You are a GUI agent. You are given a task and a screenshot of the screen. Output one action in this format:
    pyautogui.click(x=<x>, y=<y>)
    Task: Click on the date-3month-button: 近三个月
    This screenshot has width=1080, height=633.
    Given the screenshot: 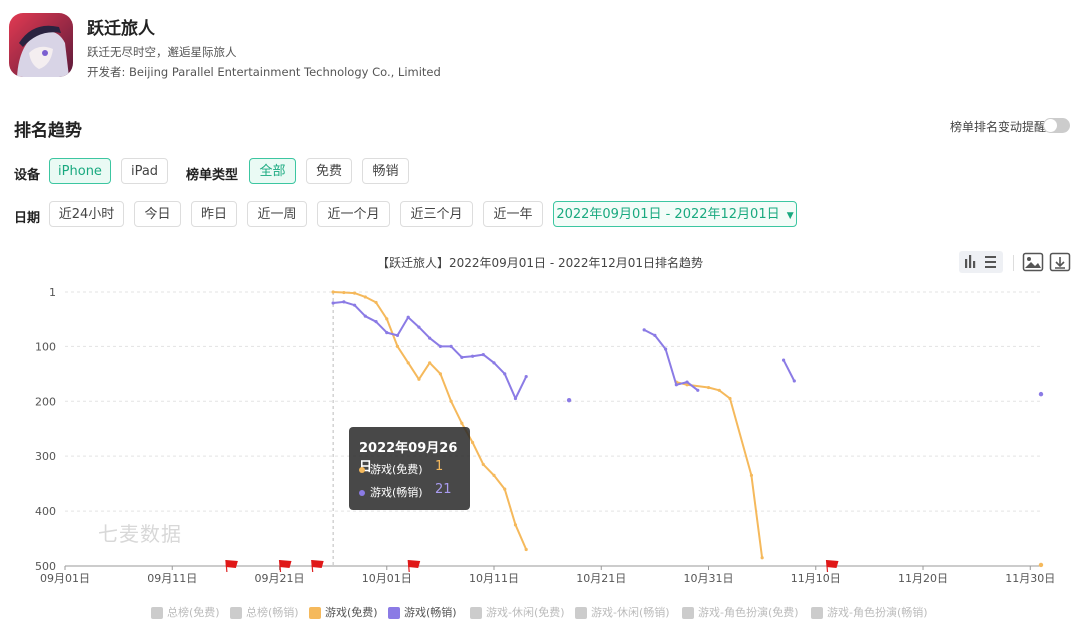 What is the action you would take?
    pyautogui.click(x=436, y=214)
    